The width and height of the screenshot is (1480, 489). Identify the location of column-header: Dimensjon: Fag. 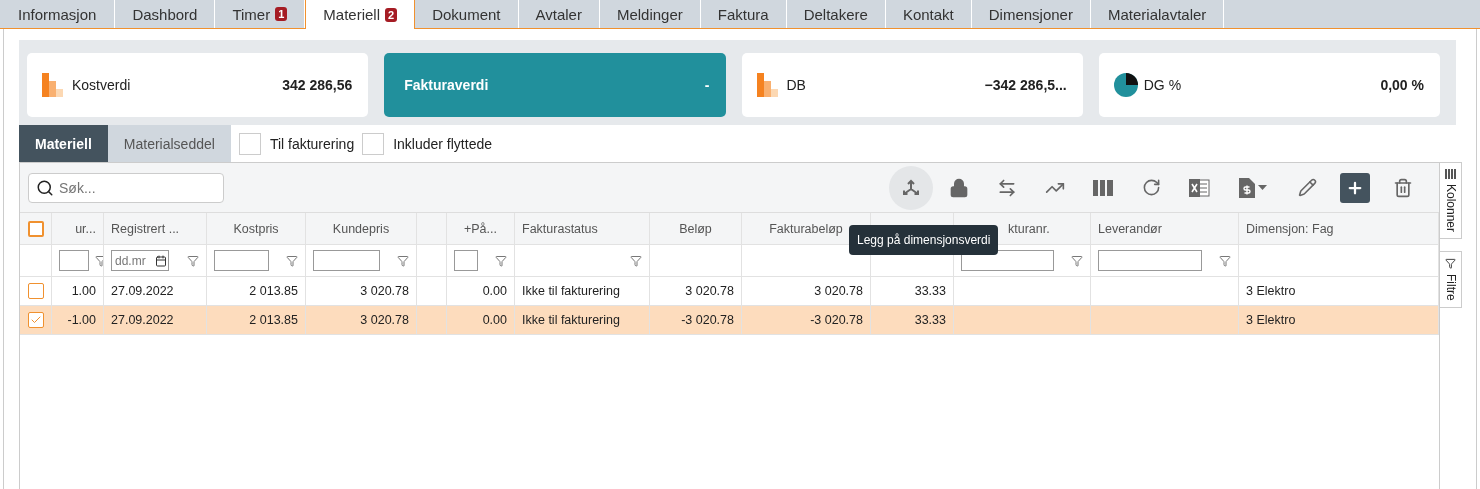
(1290, 228).